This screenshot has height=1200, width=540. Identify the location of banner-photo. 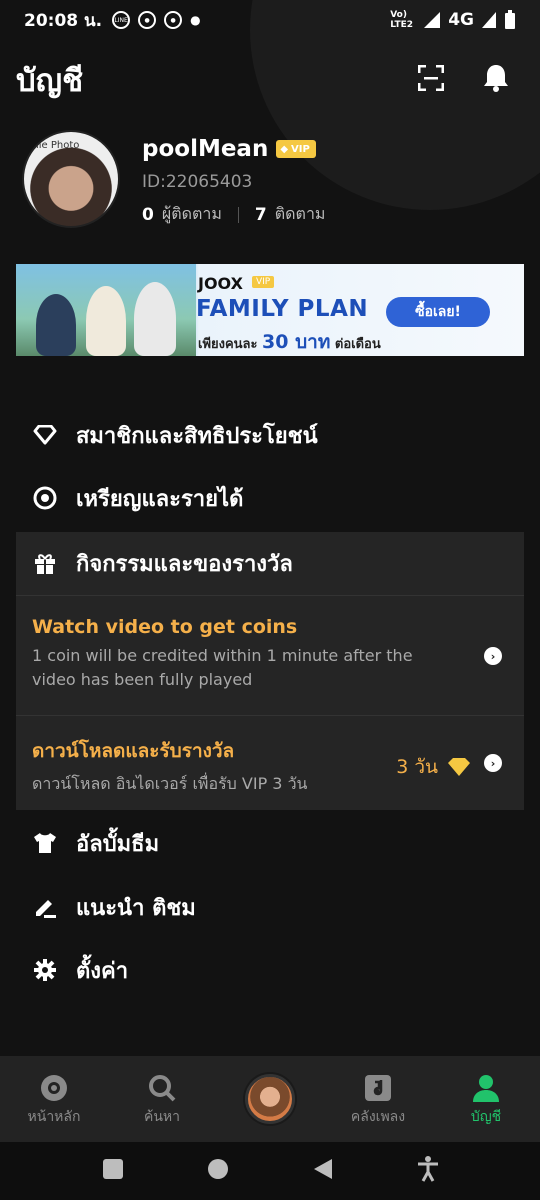
(106, 310).